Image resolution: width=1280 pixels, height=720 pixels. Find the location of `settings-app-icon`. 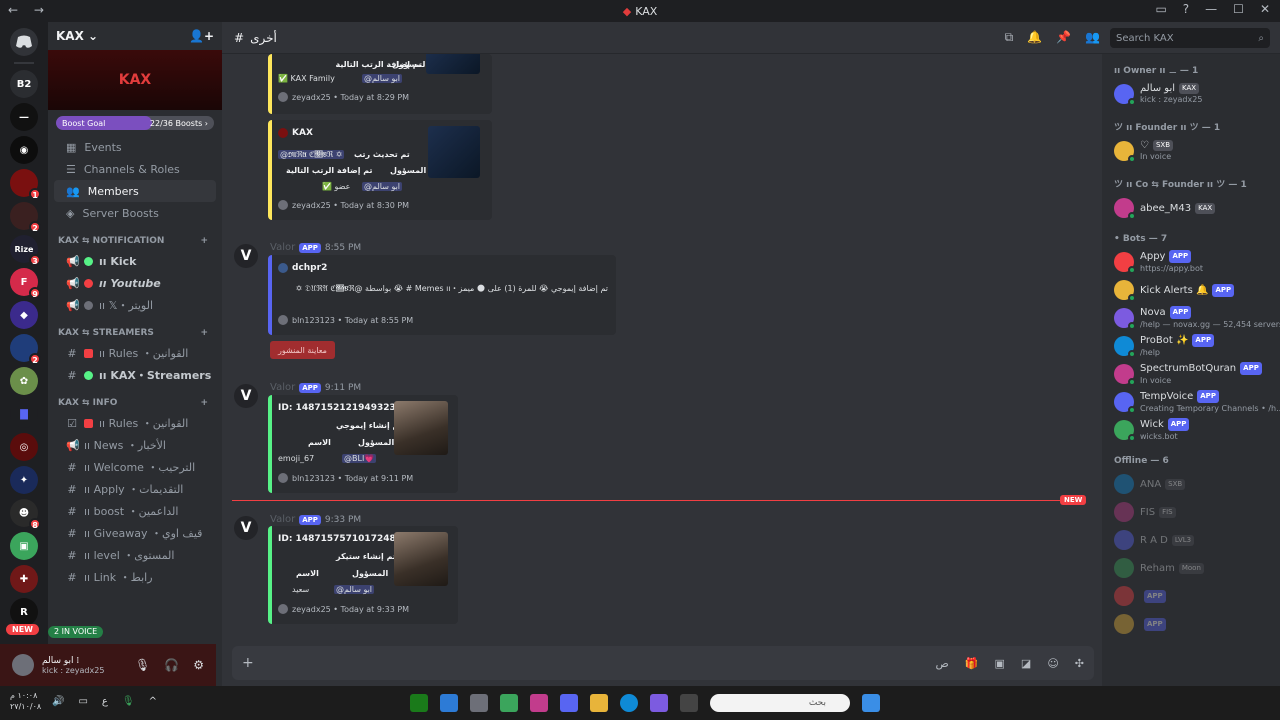

settings-app-icon is located at coordinates (479, 703).